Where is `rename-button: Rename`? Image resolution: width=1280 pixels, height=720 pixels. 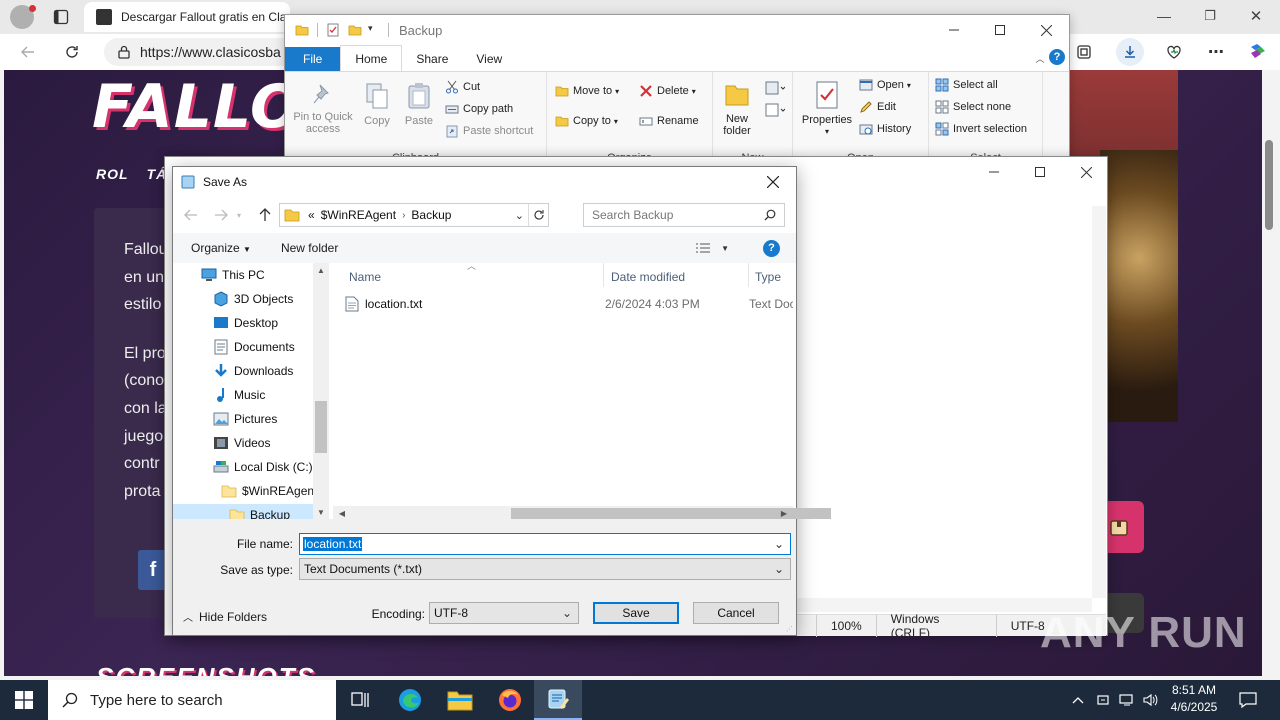
rename-button: Rename is located at coordinates (669, 121).